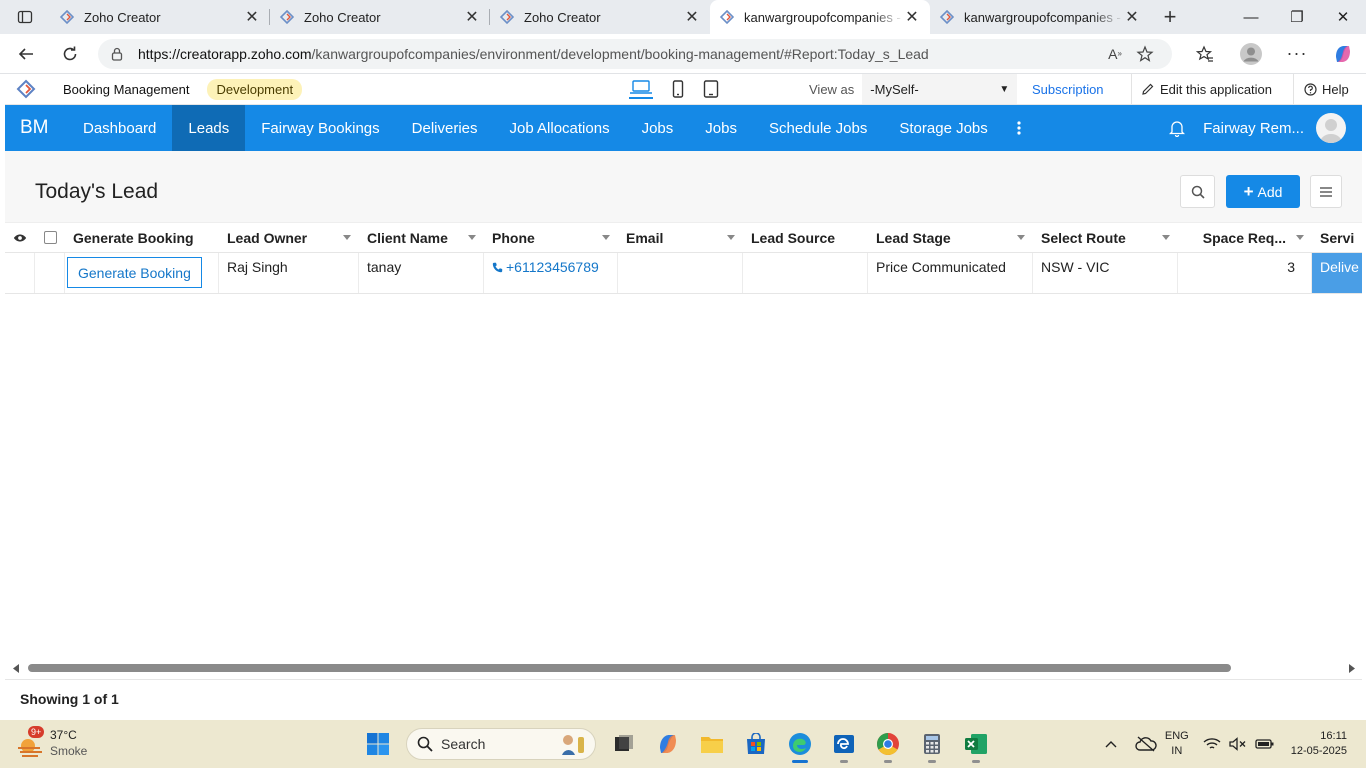 Image resolution: width=1366 pixels, height=768 pixels. I want to click on subscription-link: Subscription, so click(1068, 89).